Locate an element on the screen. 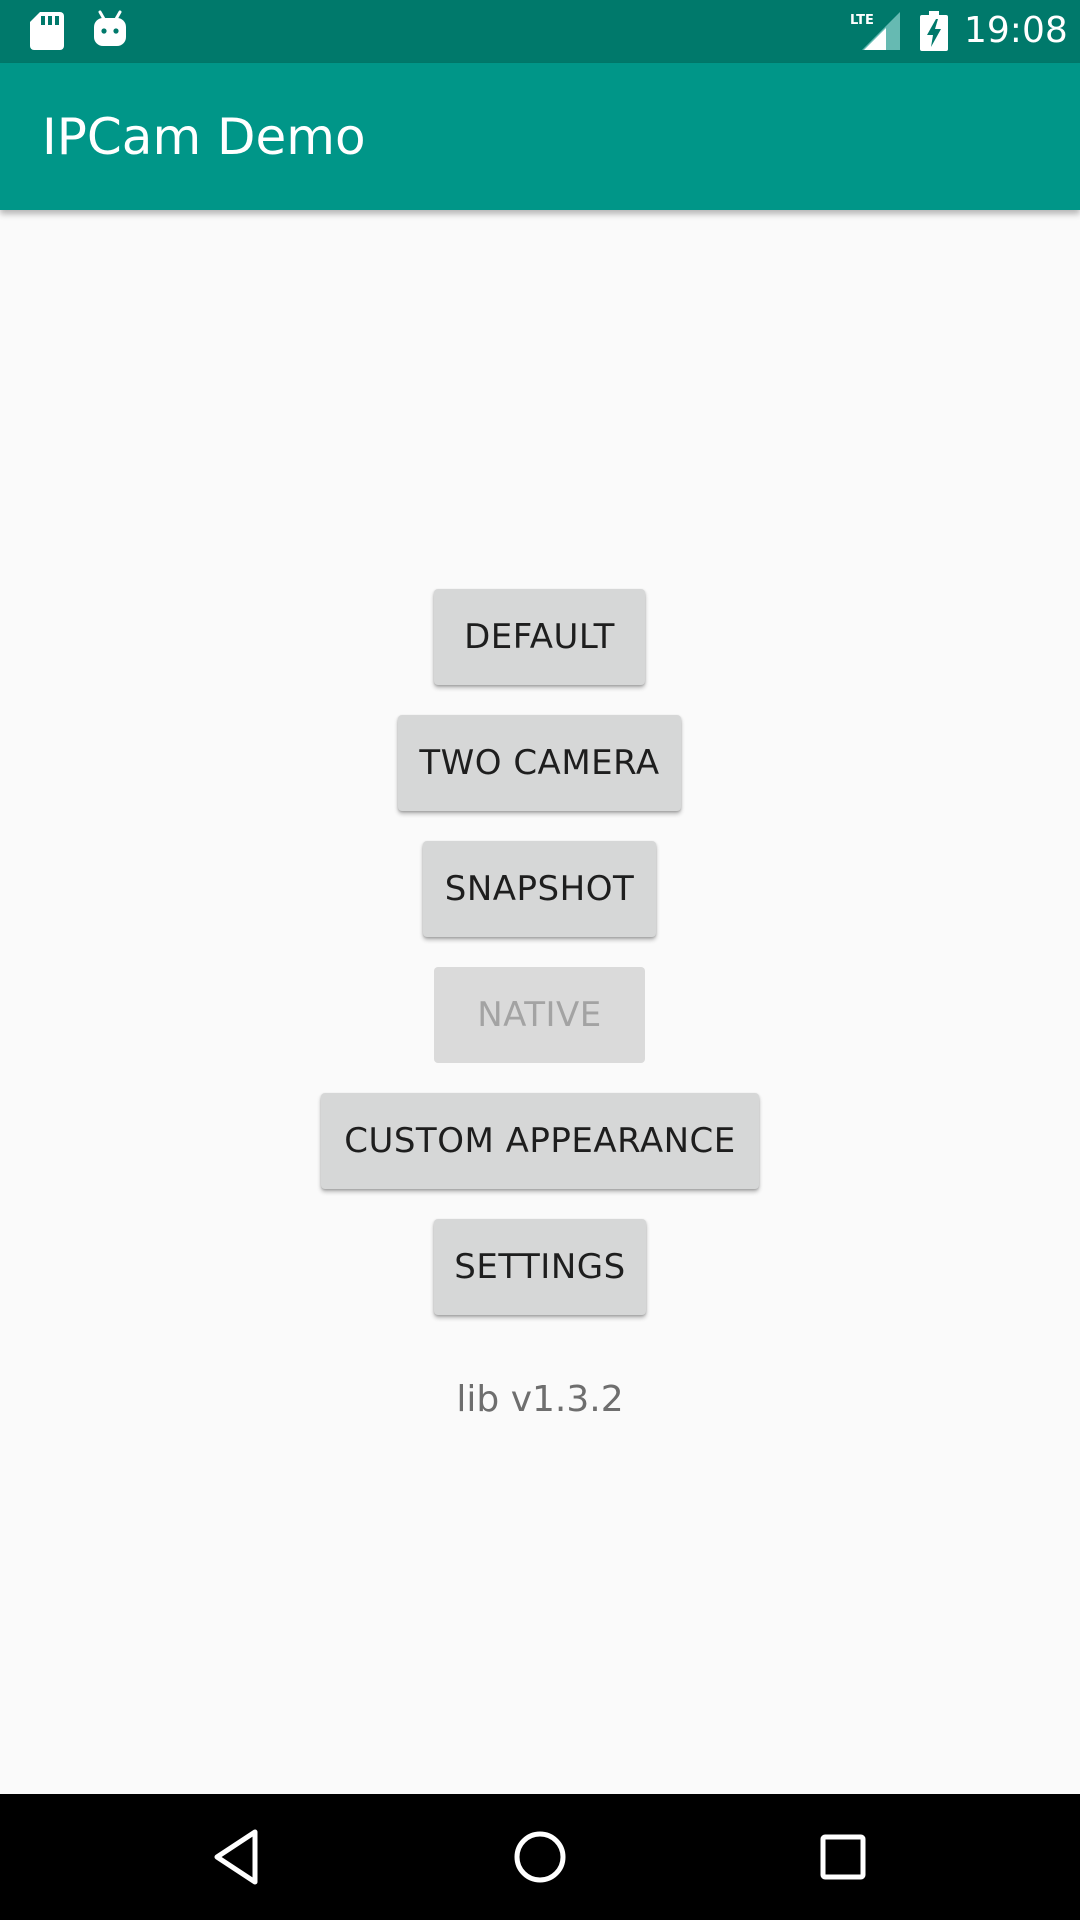 The image size is (1080, 1920). status-time: 19:08 is located at coordinates (1016, 30).